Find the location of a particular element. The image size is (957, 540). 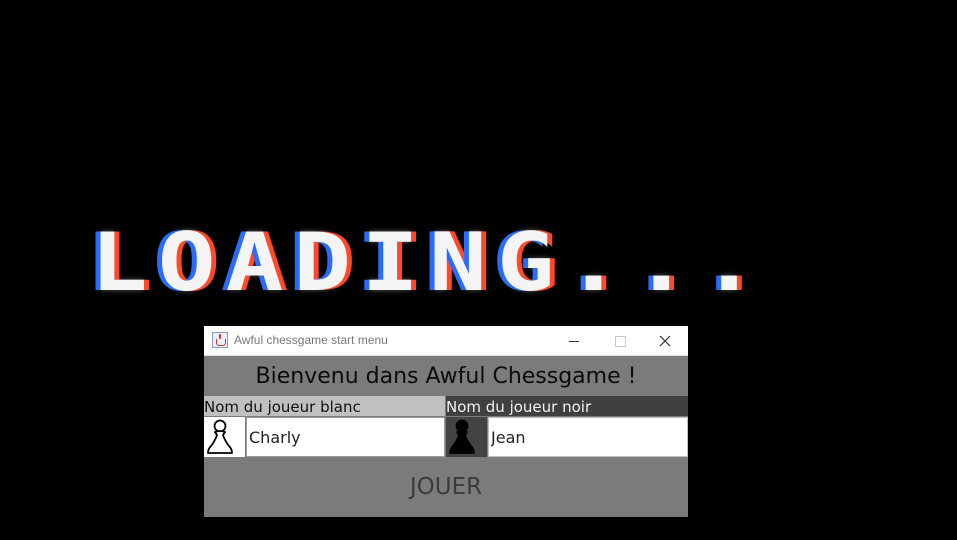

white-pawn-icon is located at coordinates (220, 436).